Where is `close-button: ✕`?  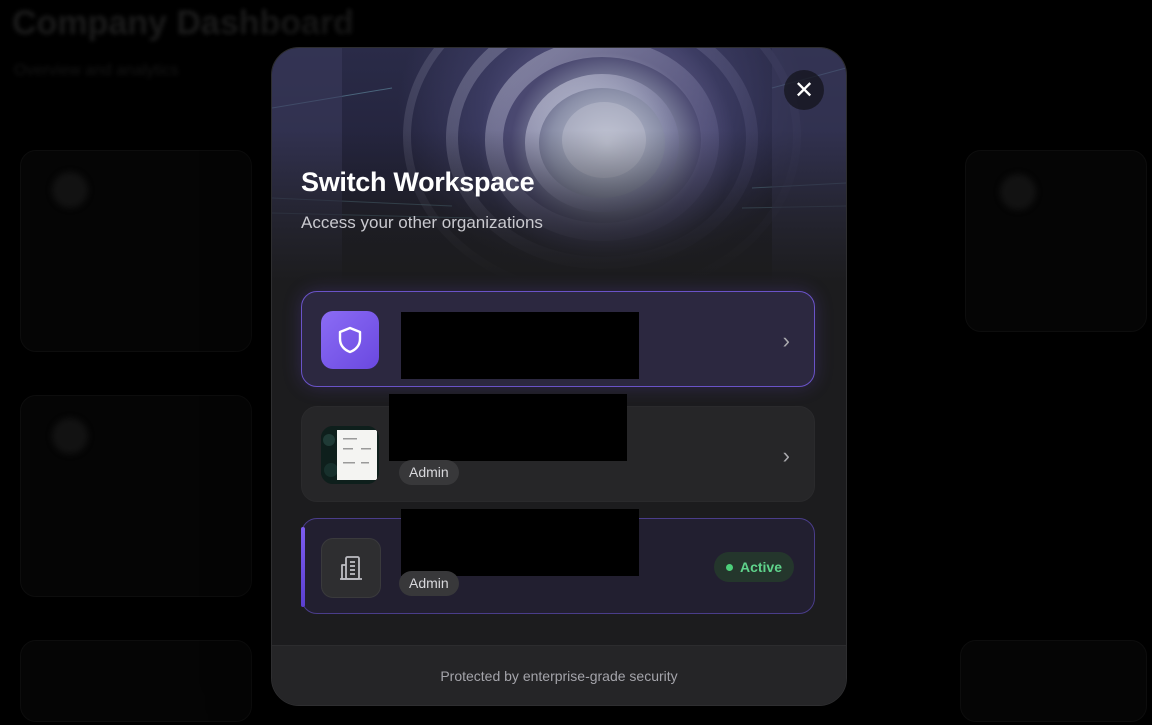
close-button: ✕ is located at coordinates (804, 90).